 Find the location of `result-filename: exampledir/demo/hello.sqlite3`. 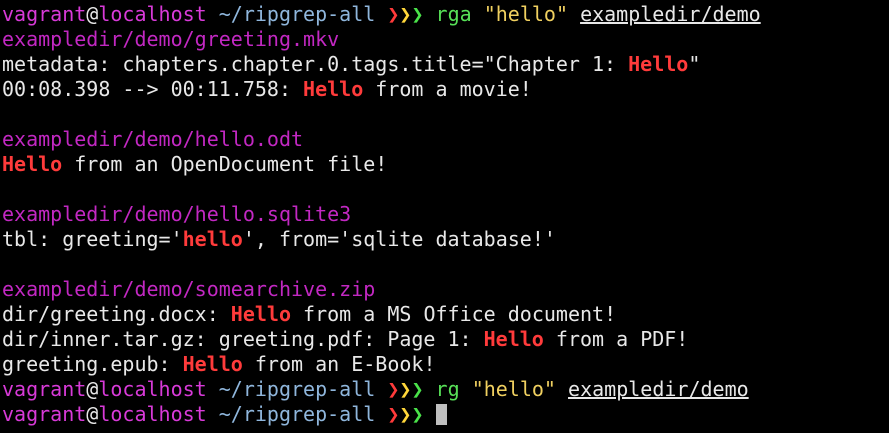

result-filename: exampledir/demo/hello.sqlite3 is located at coordinates (177, 214).